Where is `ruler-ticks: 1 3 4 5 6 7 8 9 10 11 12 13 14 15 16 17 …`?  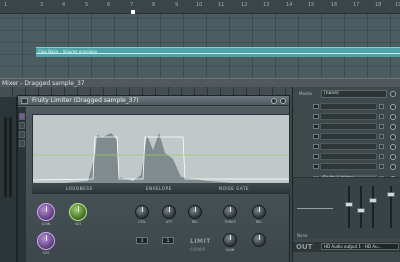
ruler-ticks: 1 3 4 5 6 7 8 9 10 11 12 13 14 15 16 17 … is located at coordinates (200, 7).